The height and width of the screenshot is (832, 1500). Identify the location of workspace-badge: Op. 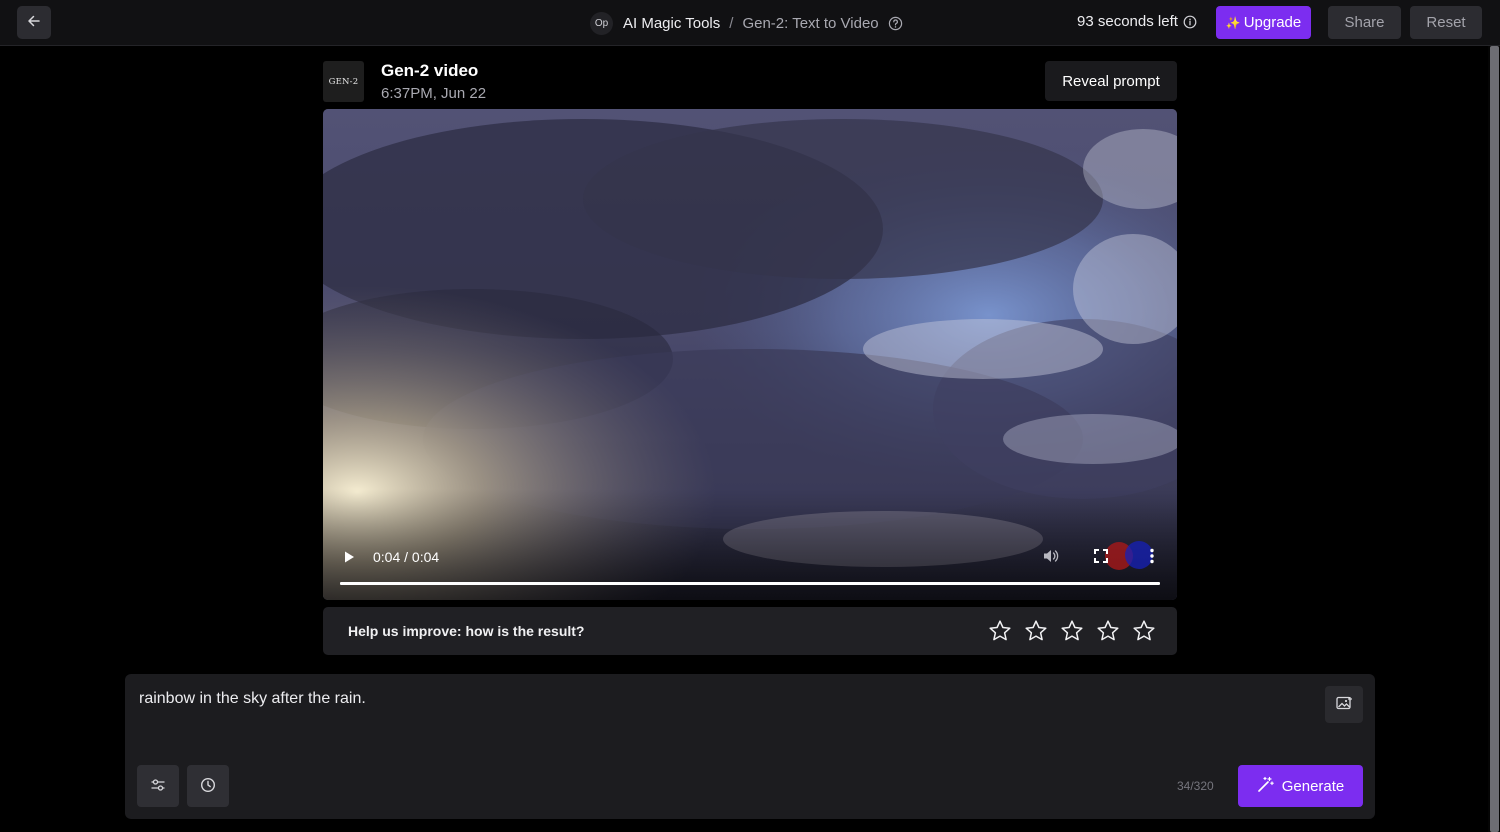
(601, 23).